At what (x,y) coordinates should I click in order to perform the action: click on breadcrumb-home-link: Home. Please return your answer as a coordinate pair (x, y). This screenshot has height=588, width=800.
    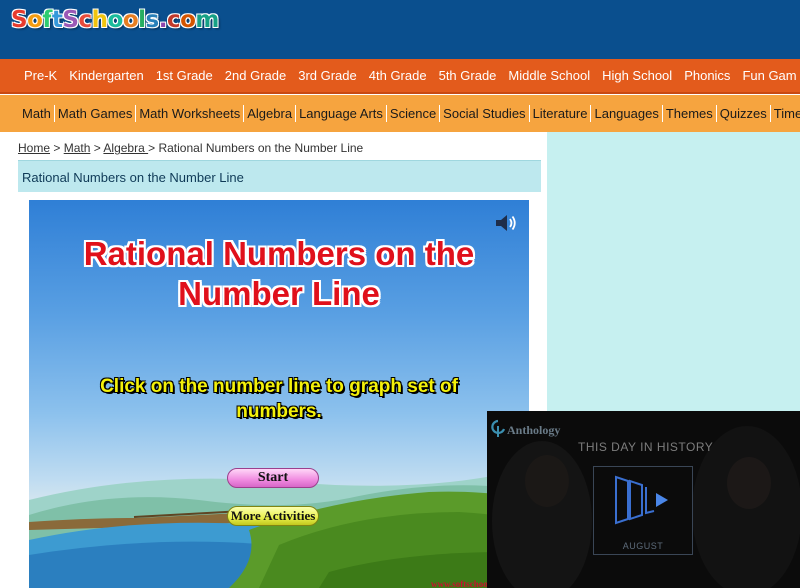
    Looking at the image, I should click on (34, 148).